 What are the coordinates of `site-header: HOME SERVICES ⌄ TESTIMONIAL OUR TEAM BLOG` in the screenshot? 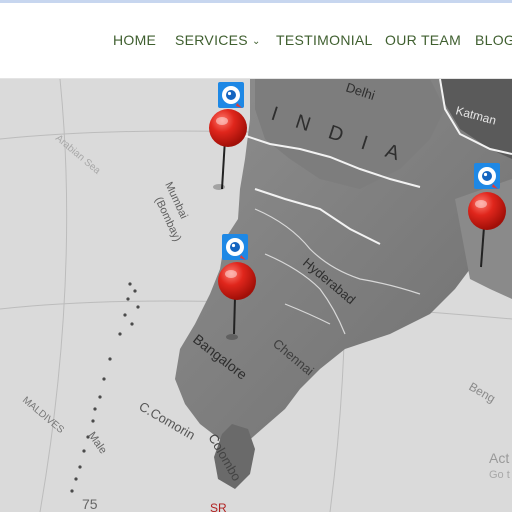 It's located at (256, 41).